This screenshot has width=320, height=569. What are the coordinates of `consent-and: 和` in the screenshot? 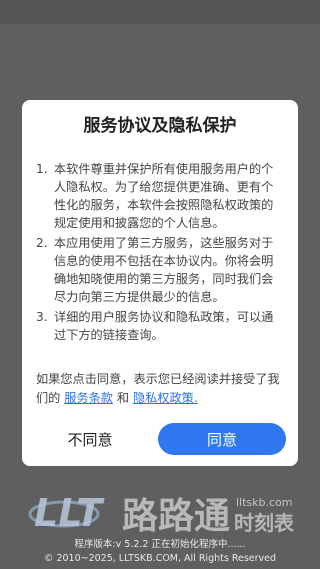 It's located at (123, 398).